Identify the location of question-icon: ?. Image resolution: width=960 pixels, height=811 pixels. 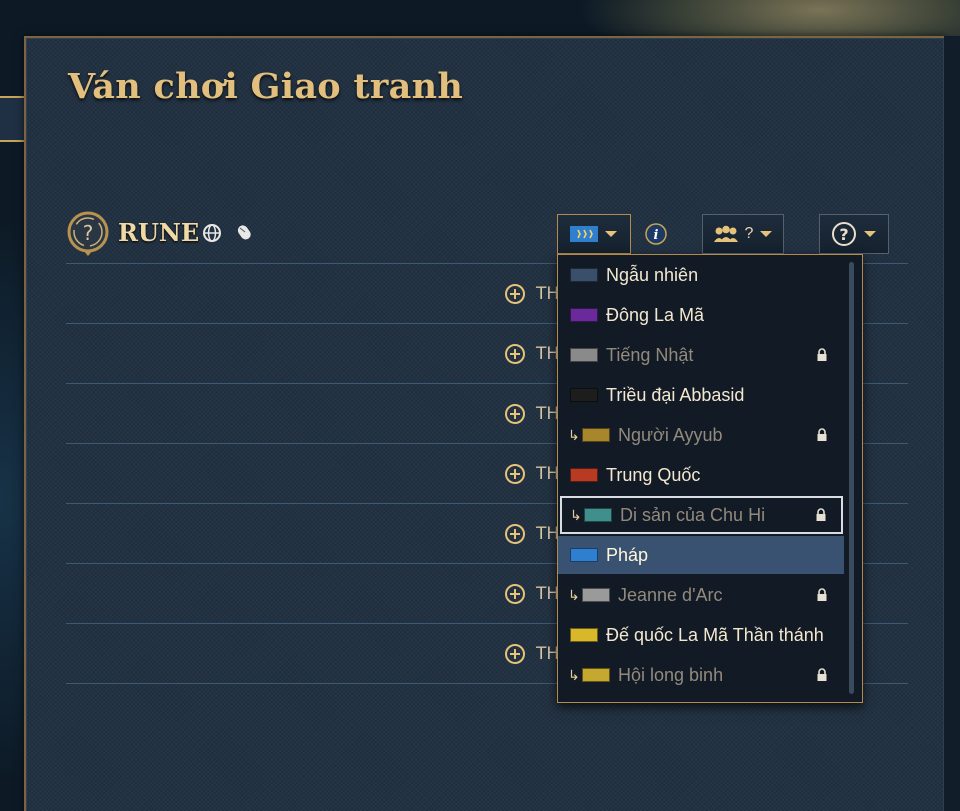
(844, 234).